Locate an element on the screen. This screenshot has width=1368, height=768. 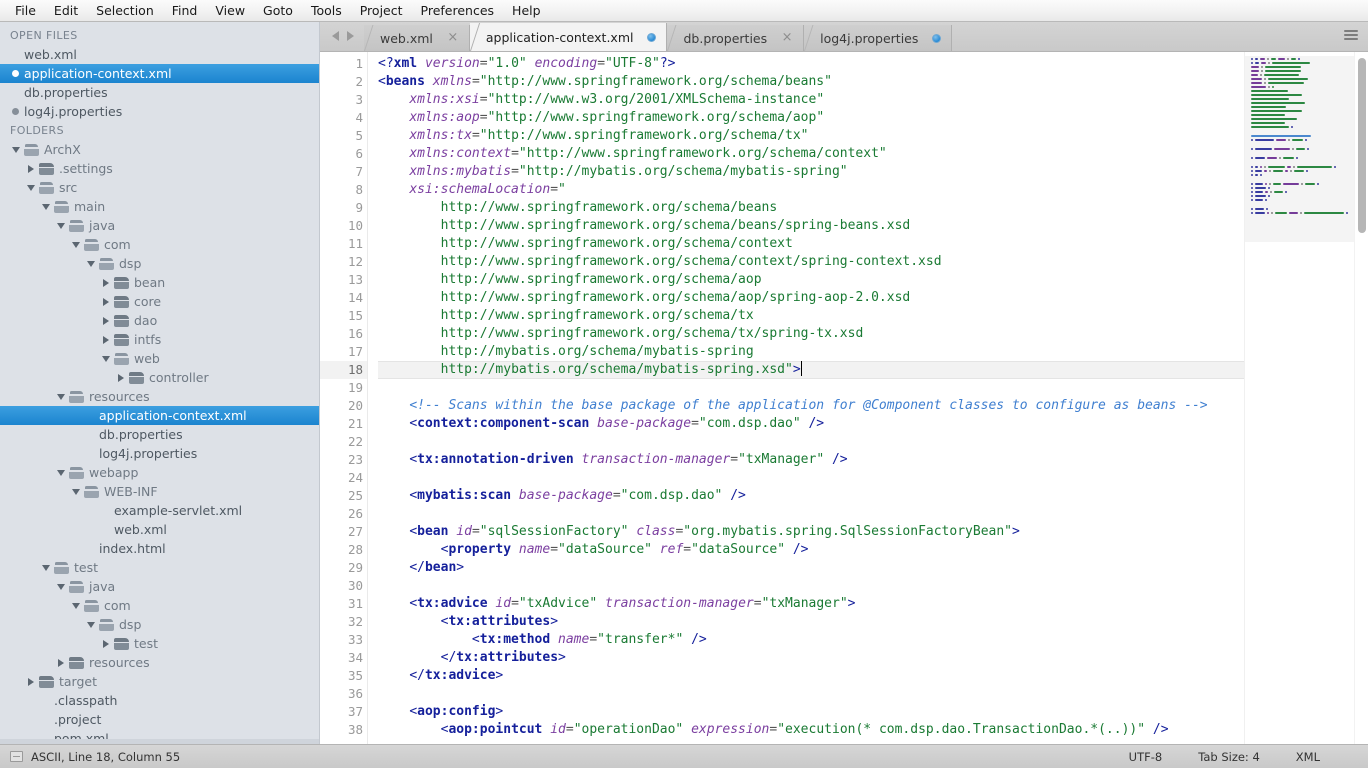
tree-folder-item: dao is located at coordinates (159, 320).